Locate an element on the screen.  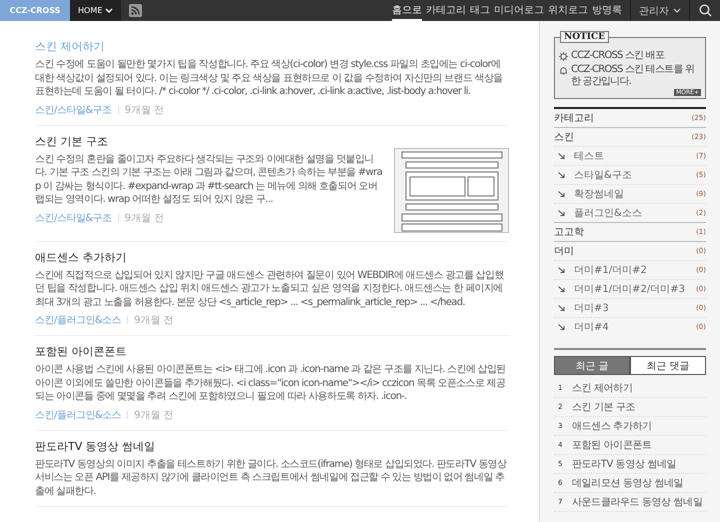
nav-link: 카테고리 is located at coordinates (446, 10).